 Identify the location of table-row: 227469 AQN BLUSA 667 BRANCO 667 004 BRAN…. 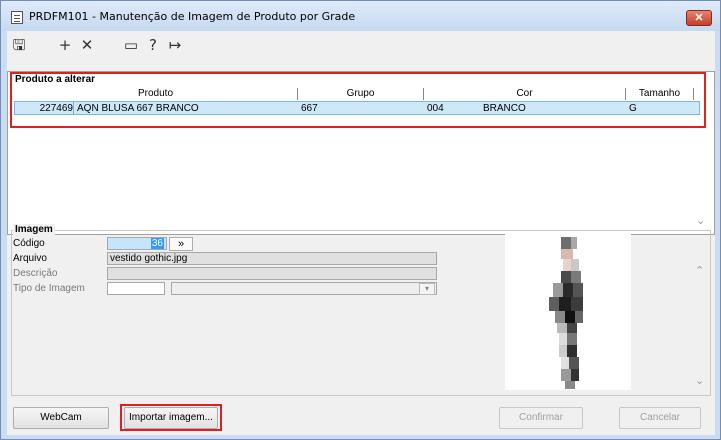
(357, 108).